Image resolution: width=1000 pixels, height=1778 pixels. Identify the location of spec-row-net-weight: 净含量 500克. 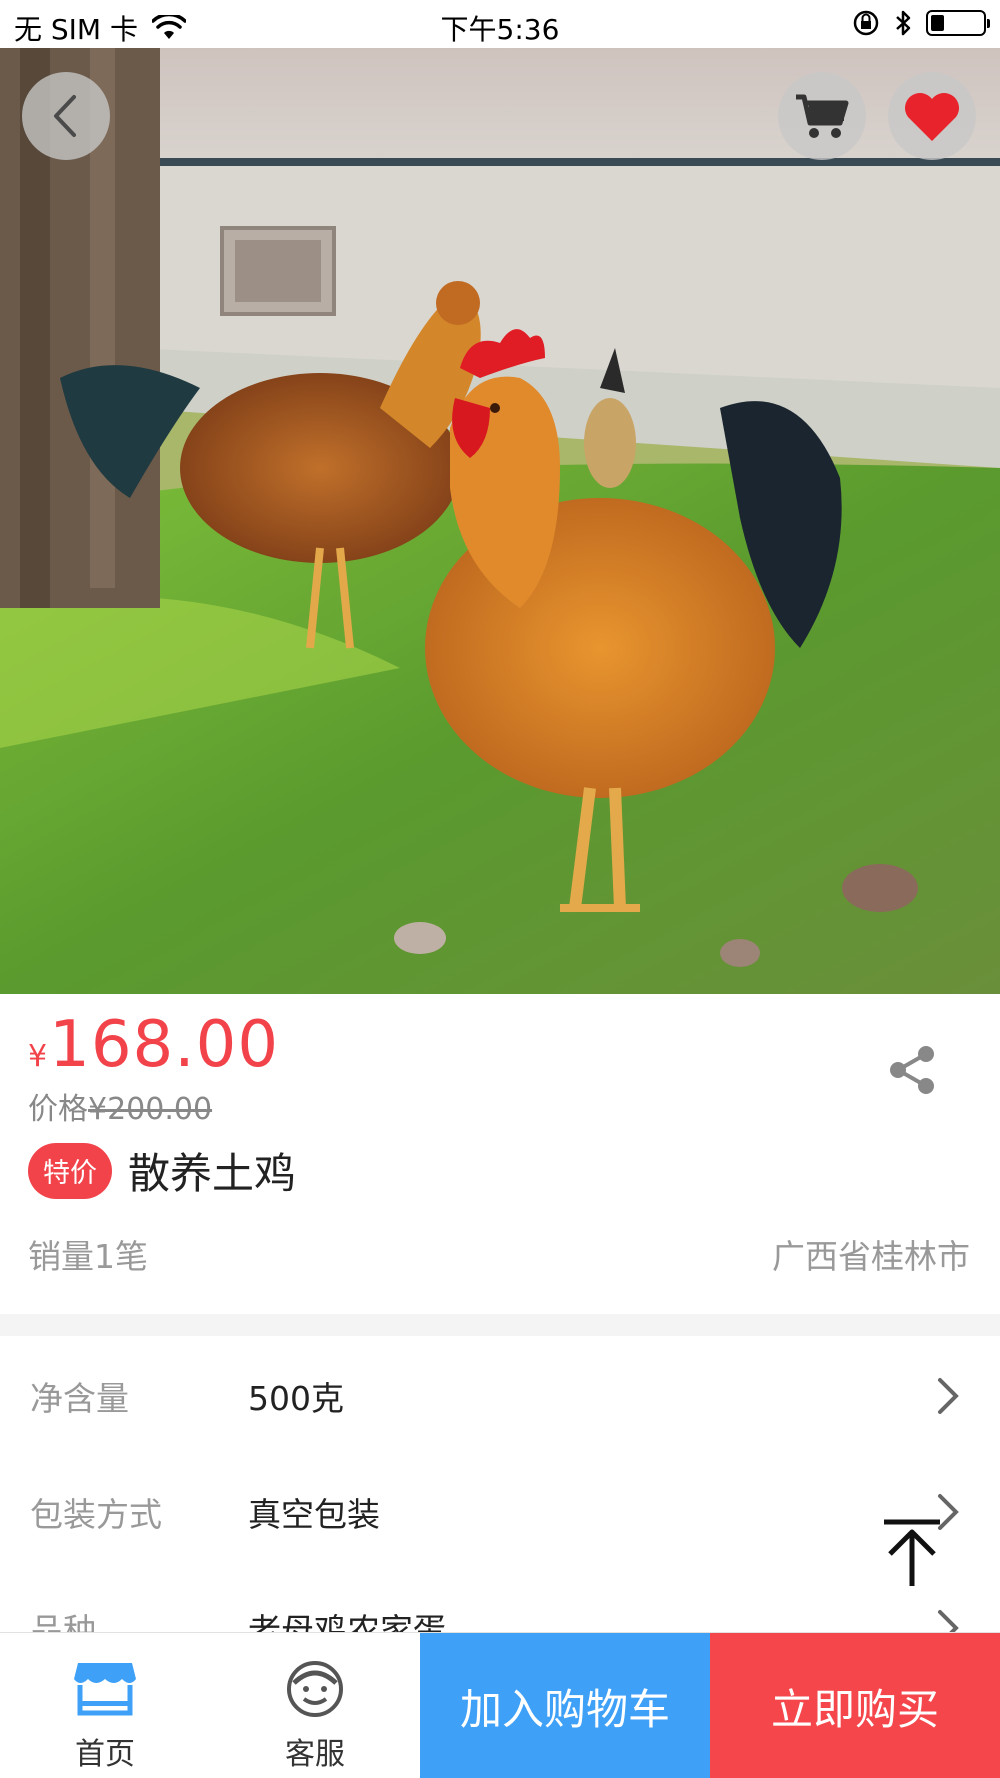
(500, 1394).